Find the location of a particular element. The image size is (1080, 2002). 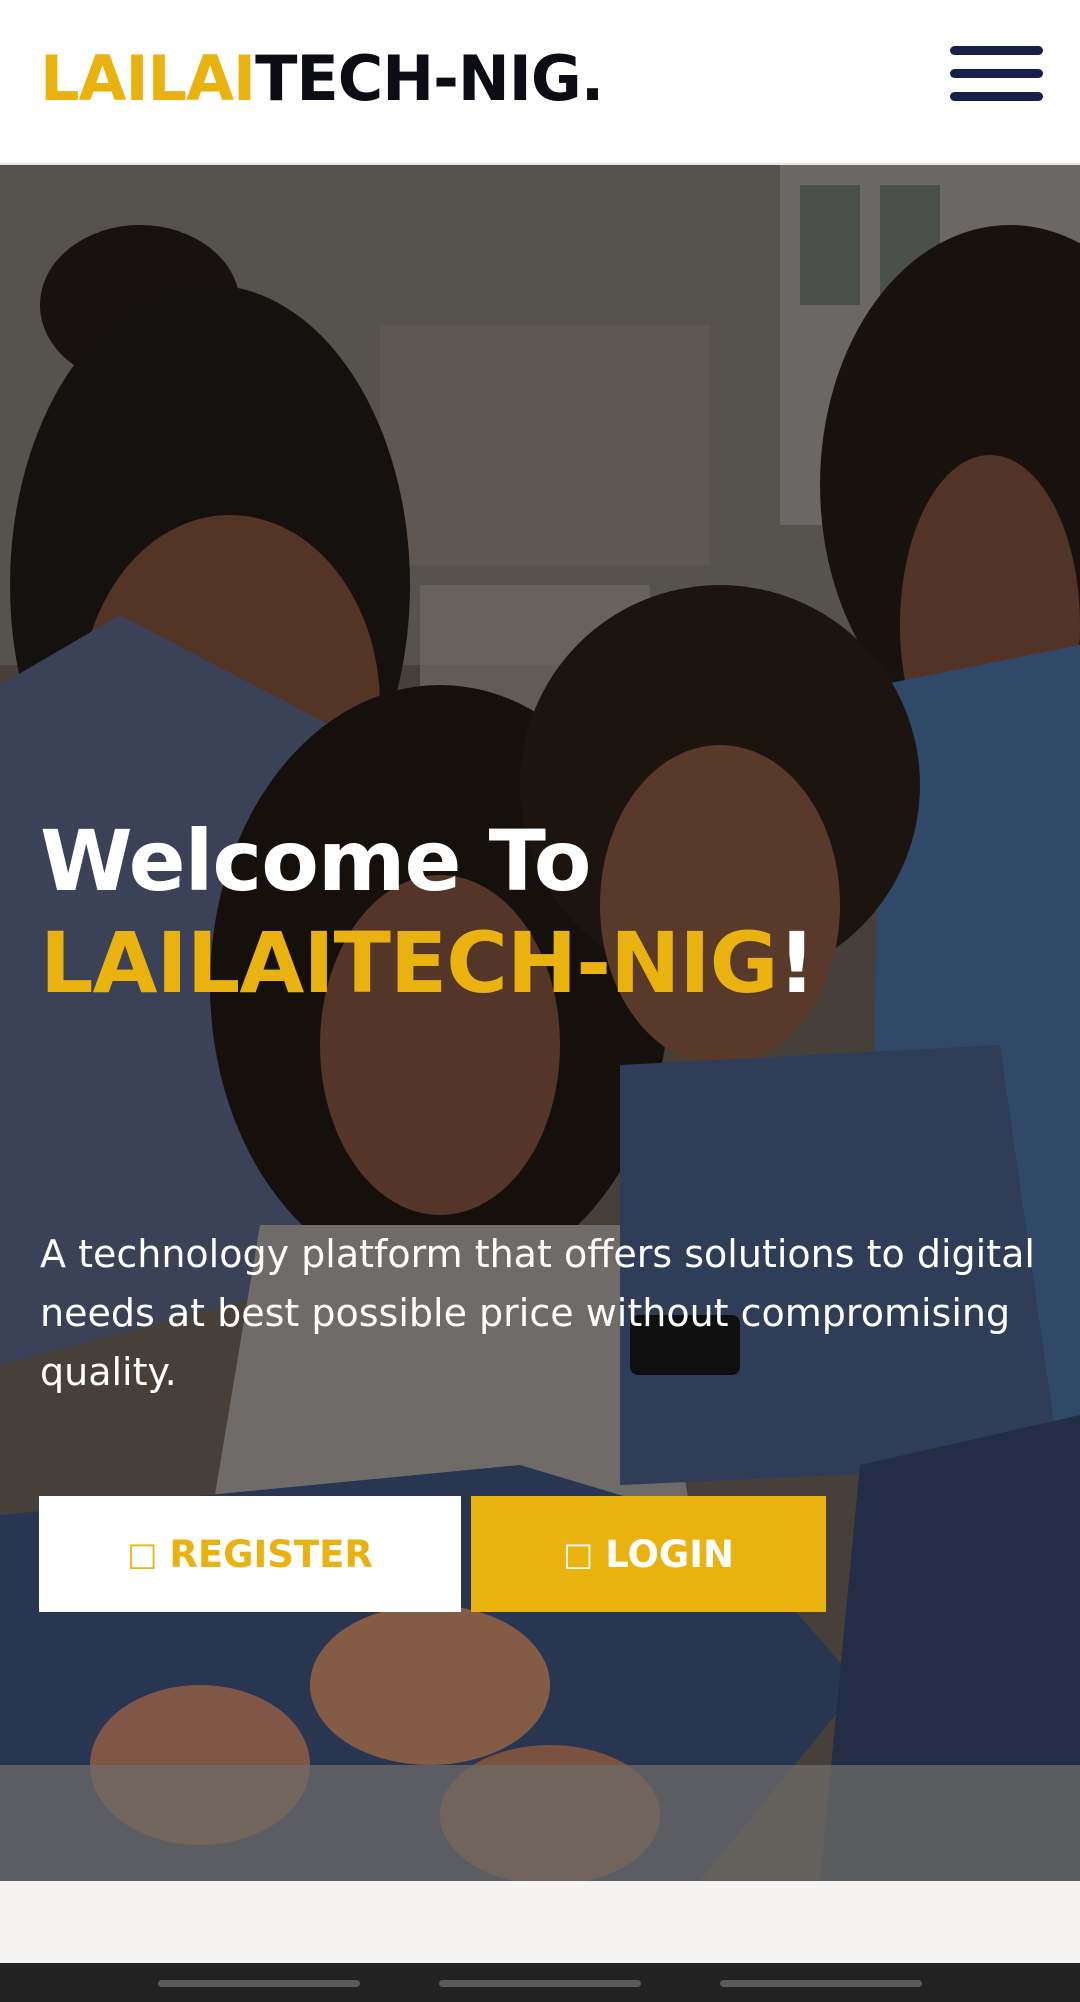

hamburger-menu-icon is located at coordinates (996, 74).